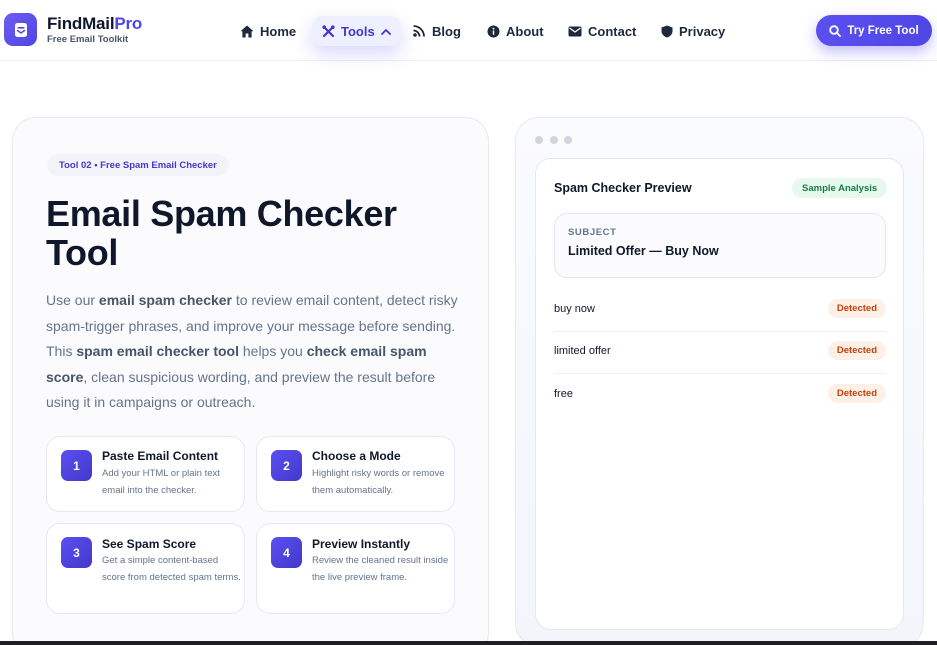 The image size is (937, 645). Describe the element at coordinates (419, 31) in the screenshot. I see `blog-icon` at that location.